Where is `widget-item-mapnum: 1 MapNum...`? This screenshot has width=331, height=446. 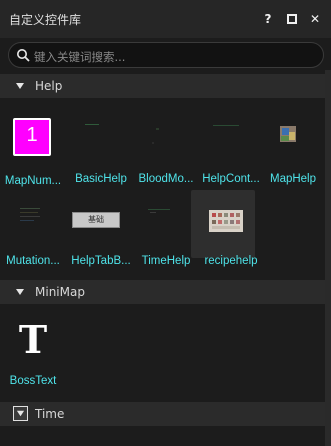
widget-item-mapnum: 1 MapNum... is located at coordinates (33, 163).